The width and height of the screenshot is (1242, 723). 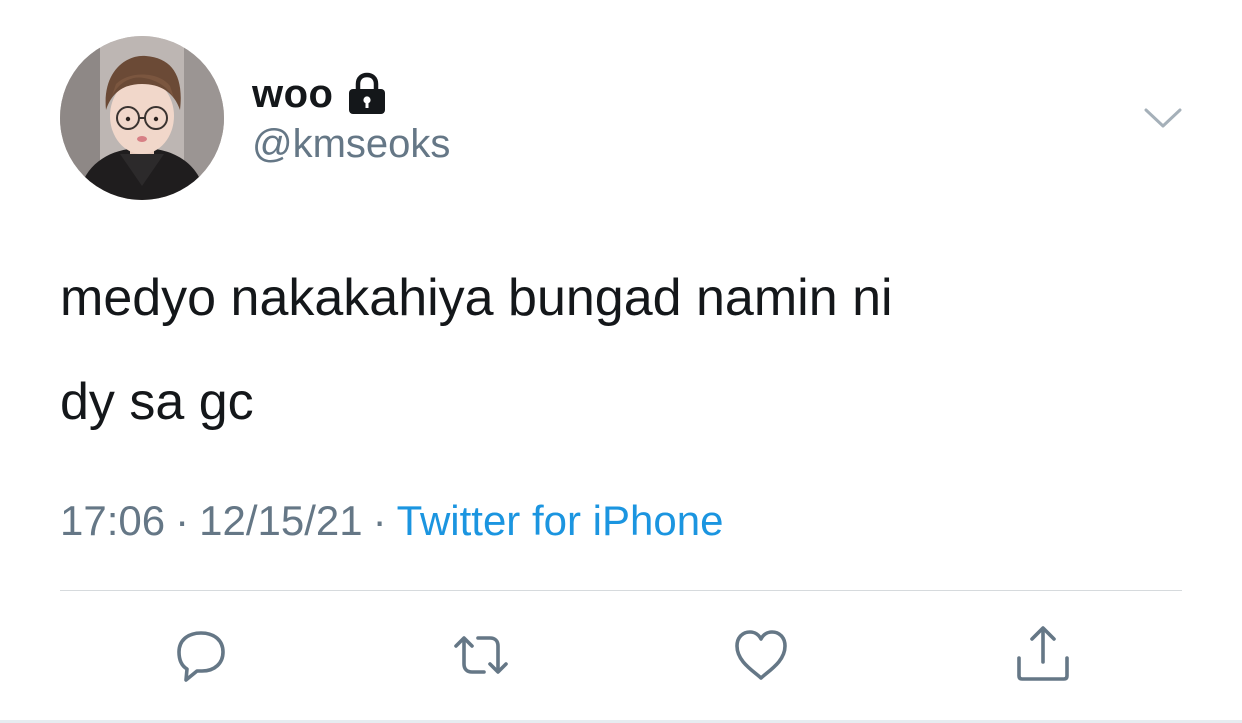 I want to click on avatar, so click(x=142, y=118).